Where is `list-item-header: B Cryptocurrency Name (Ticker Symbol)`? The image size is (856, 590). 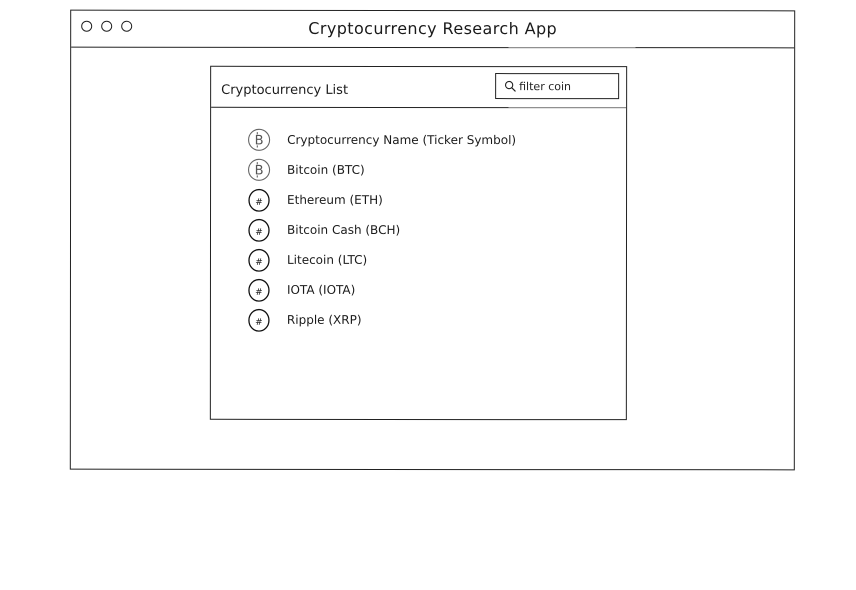
list-item-header: B Cryptocurrency Name (Ticker Symbol) is located at coordinates (381, 140).